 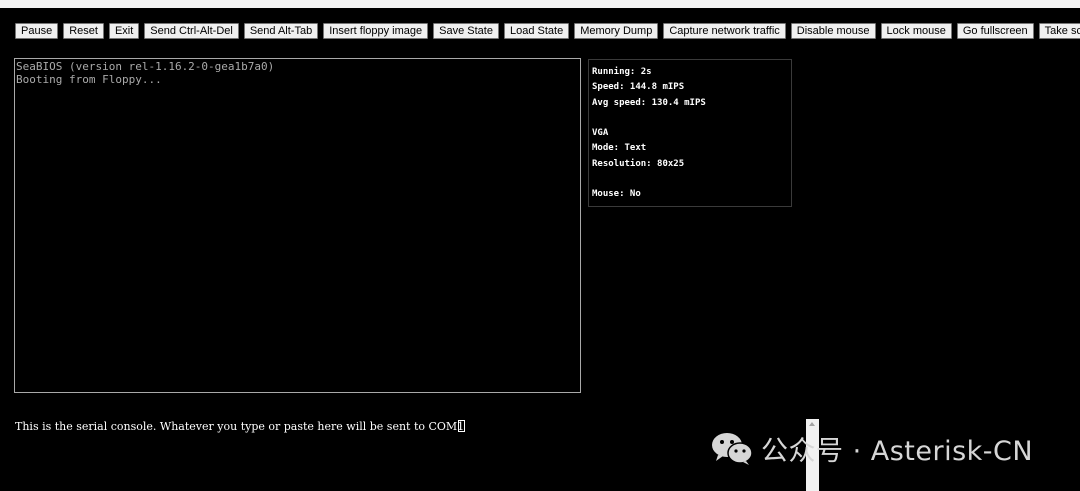 What do you see at coordinates (833, 31) in the screenshot?
I see `disable-mouse-button: Disable mouse` at bounding box center [833, 31].